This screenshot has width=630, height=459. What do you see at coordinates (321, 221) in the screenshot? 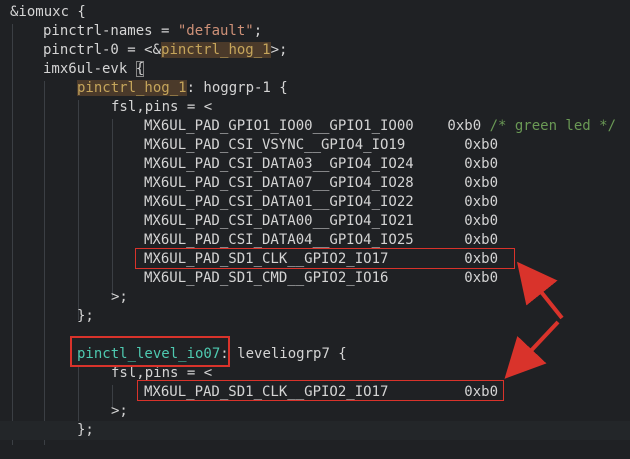
I see `code-token: MX6UL_PAD_CSI_DATA00__GPIO4_IO21 0xb0` at bounding box center [321, 221].